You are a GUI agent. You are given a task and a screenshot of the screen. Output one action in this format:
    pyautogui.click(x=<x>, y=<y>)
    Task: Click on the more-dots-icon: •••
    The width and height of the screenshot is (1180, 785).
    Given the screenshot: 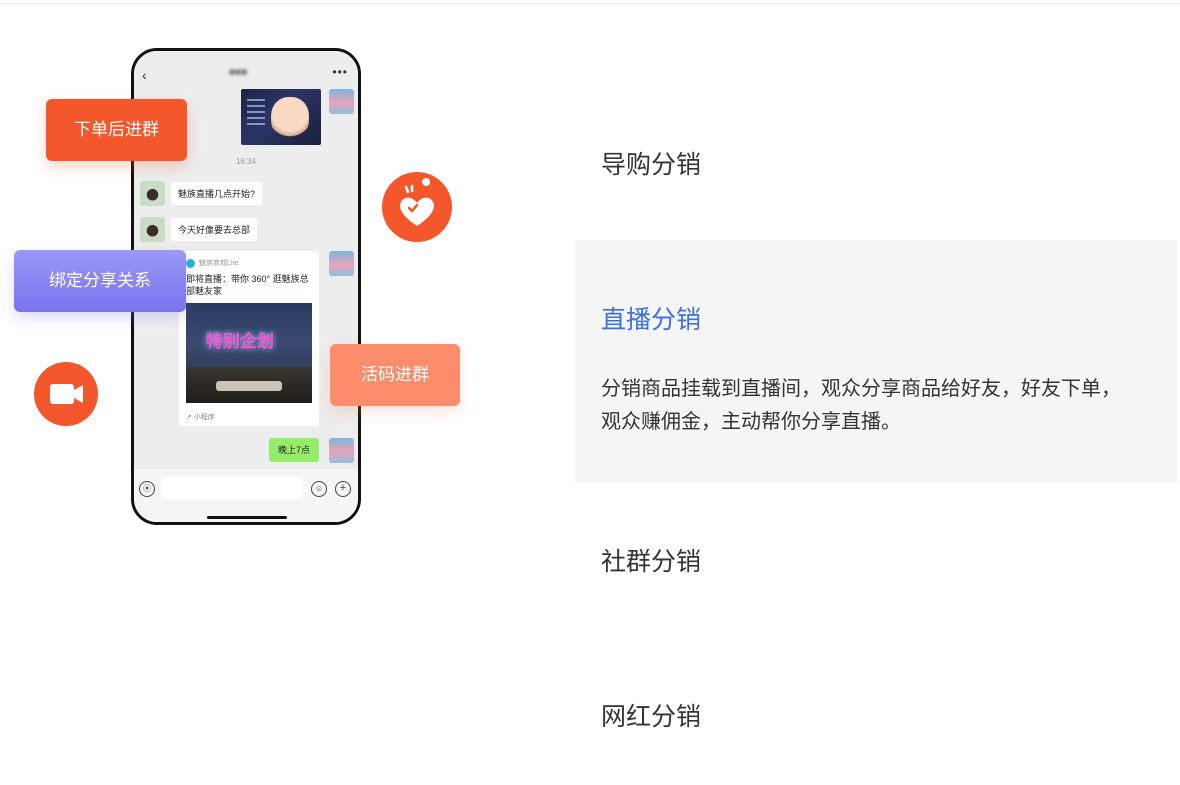 What is the action you would take?
    pyautogui.click(x=340, y=72)
    